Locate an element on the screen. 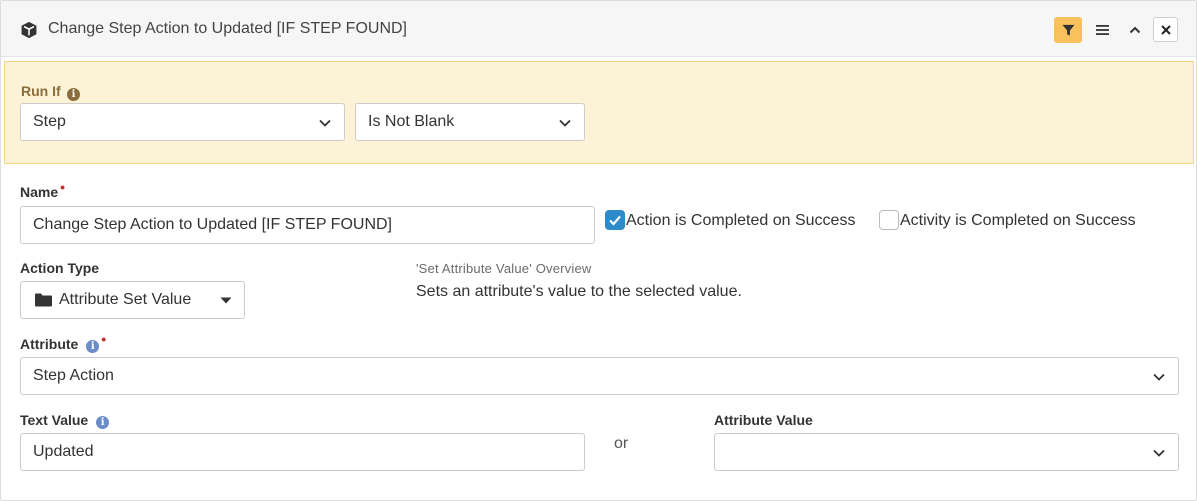  text-value-label: Text Value i is located at coordinates (65, 420).